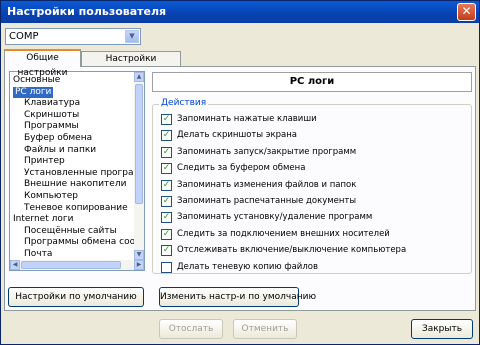  Describe the element at coordinates (247, 119) in the screenshot. I see `option-label: Запоминать нажатые клавиши` at that location.